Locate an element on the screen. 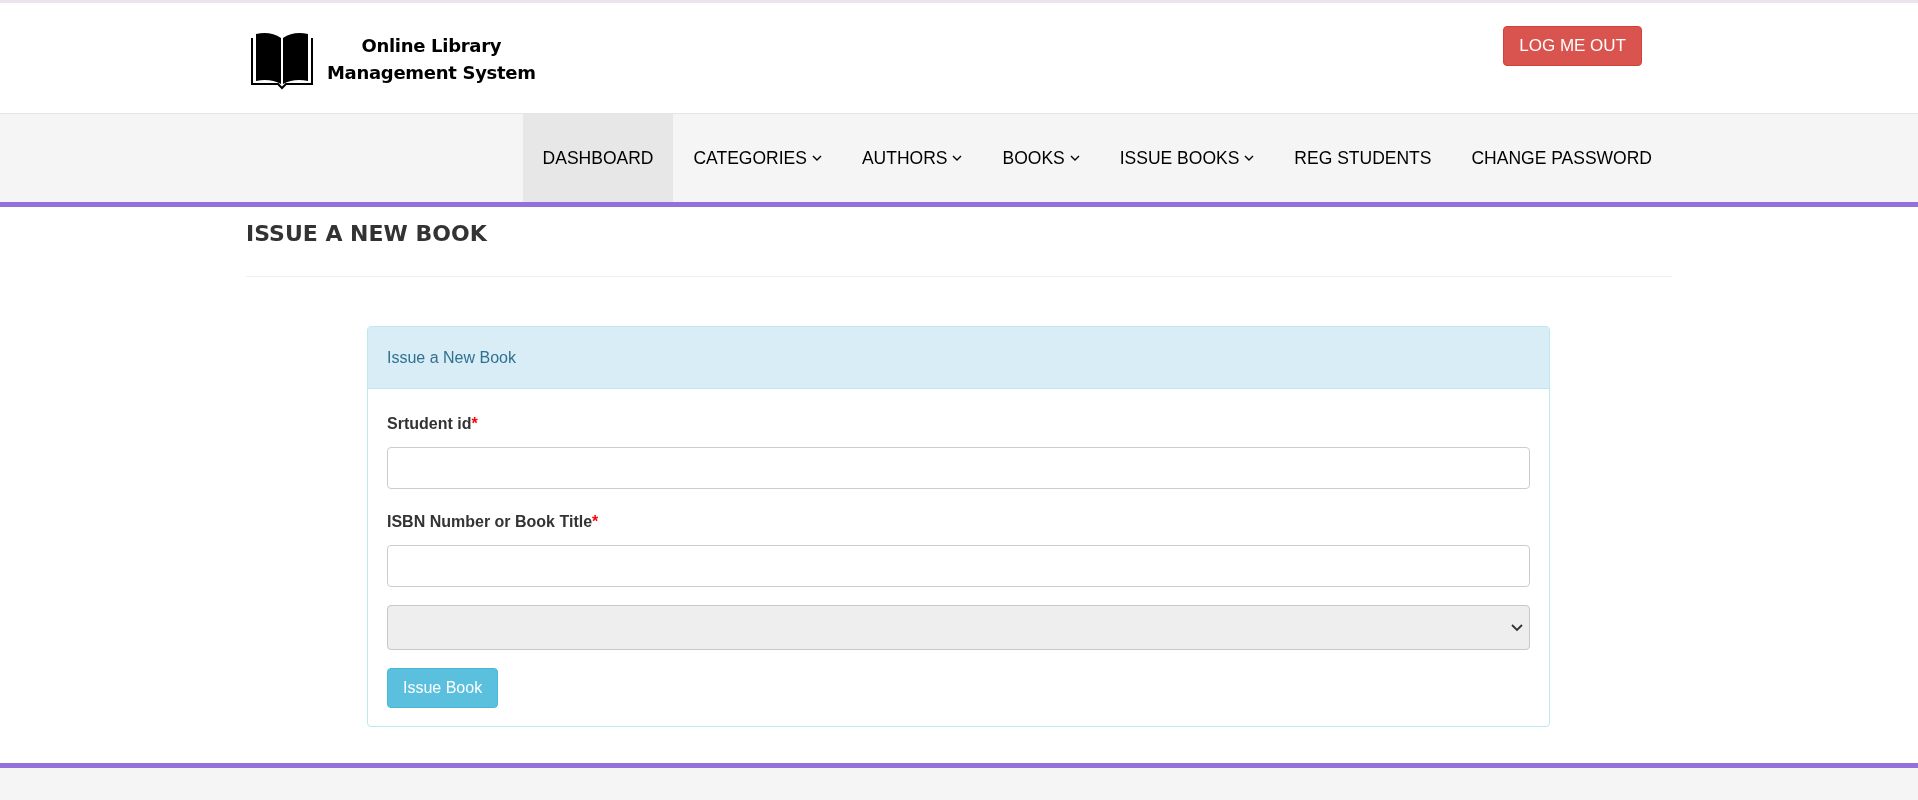 This screenshot has width=1918, height=800. field-label: Srtudent id* is located at coordinates (433, 424).